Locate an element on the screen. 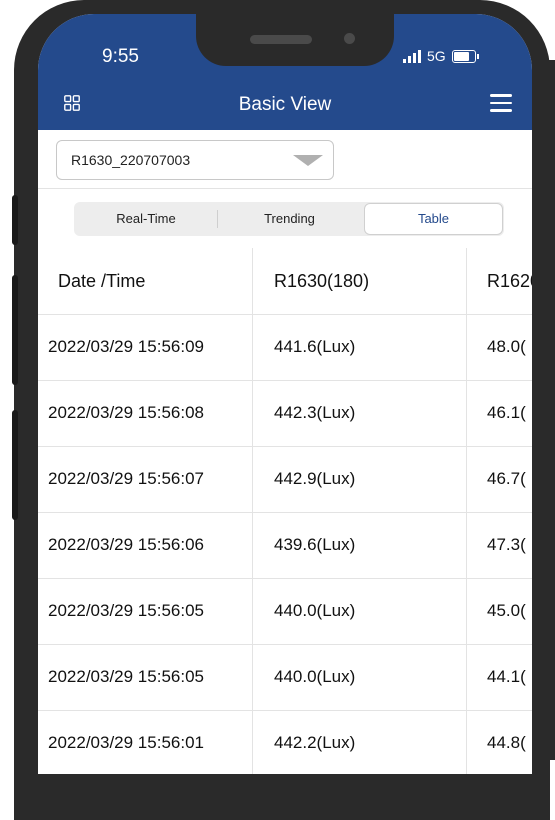 Image resolution: width=555 pixels, height=820 pixels. chevron-down-icon is located at coordinates (308, 160).